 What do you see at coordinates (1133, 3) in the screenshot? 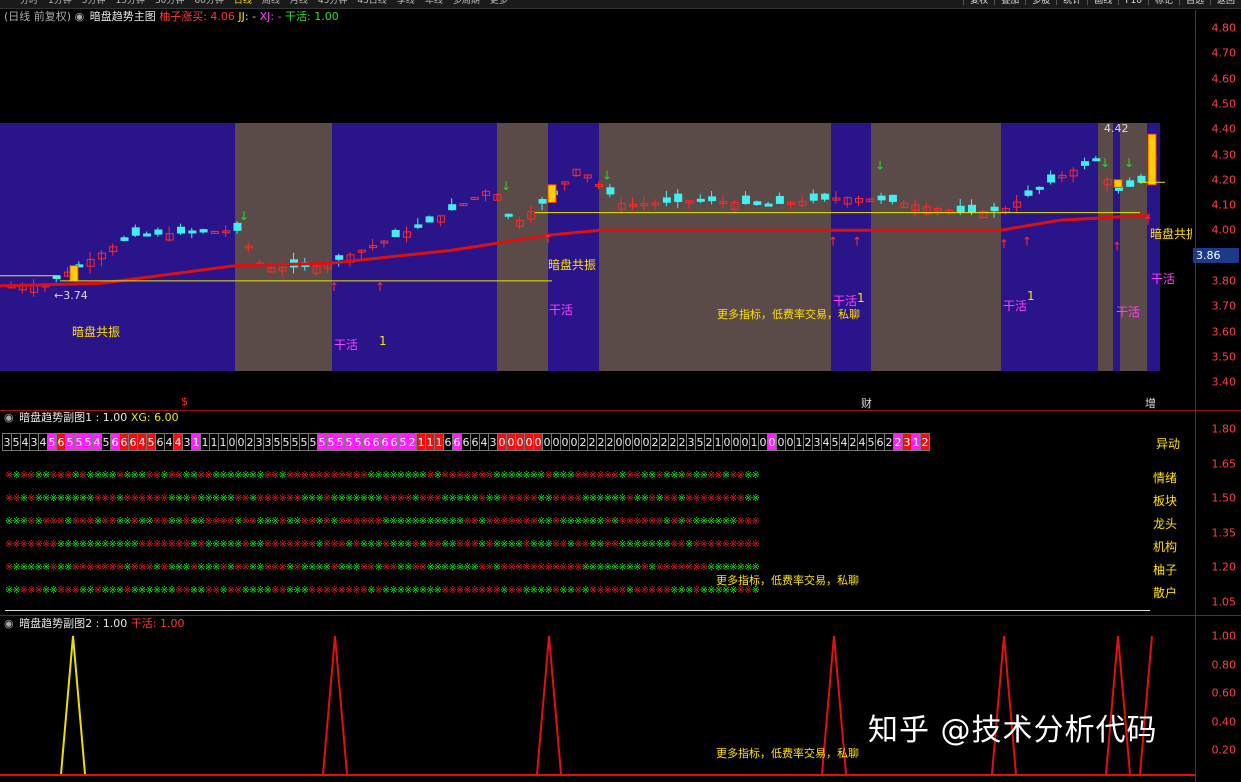
I see `tool-button: F10` at bounding box center [1133, 3].